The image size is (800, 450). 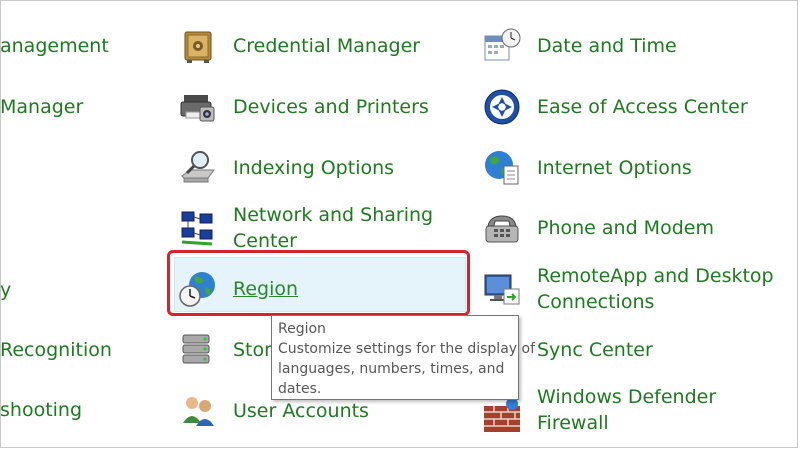 I want to click on sync-center-label: Sync Center, so click(x=595, y=350).